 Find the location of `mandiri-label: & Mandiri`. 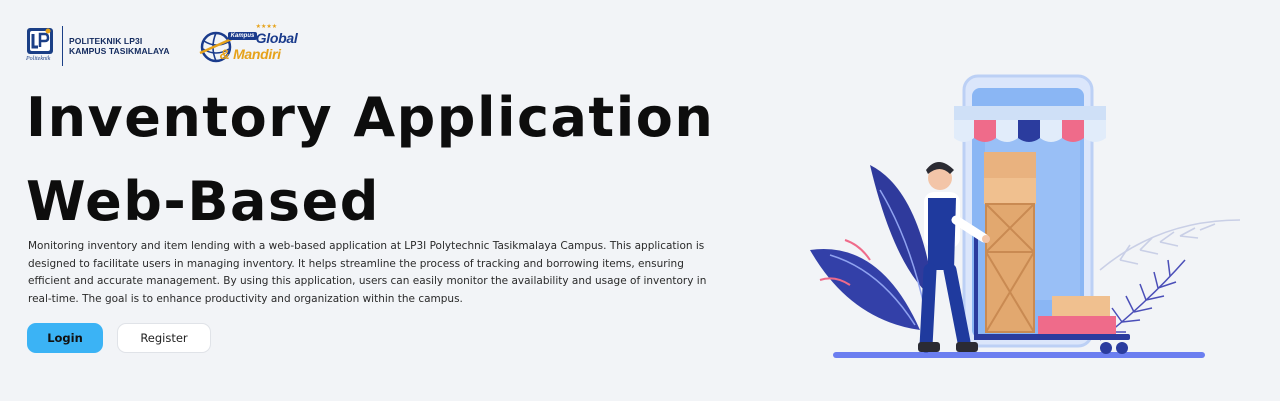

mandiri-label: & Mandiri is located at coordinates (250, 54).